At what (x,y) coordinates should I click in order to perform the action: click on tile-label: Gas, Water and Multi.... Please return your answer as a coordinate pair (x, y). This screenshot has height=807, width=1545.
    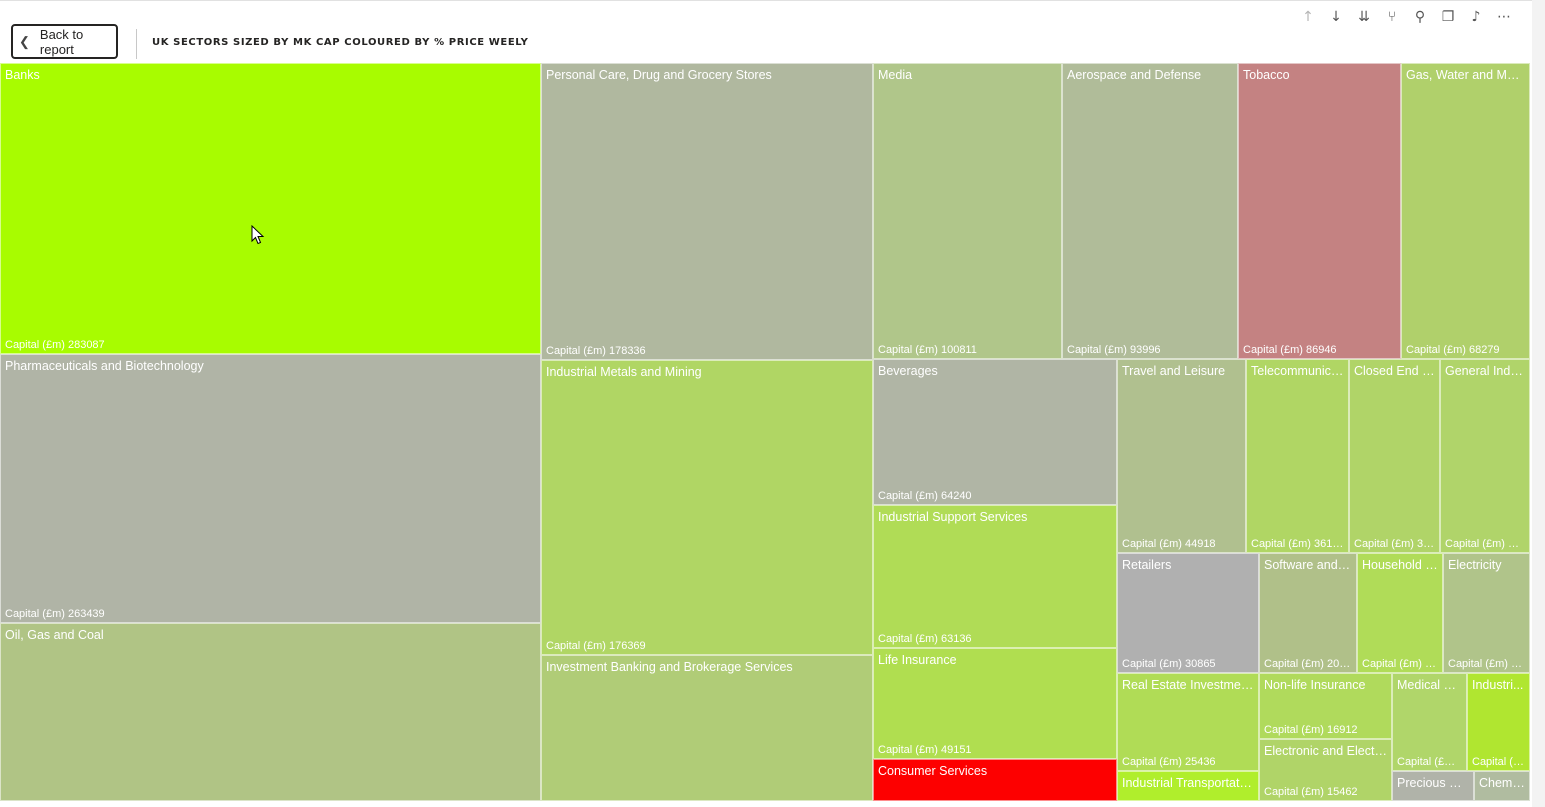
    Looking at the image, I should click on (1465, 75).